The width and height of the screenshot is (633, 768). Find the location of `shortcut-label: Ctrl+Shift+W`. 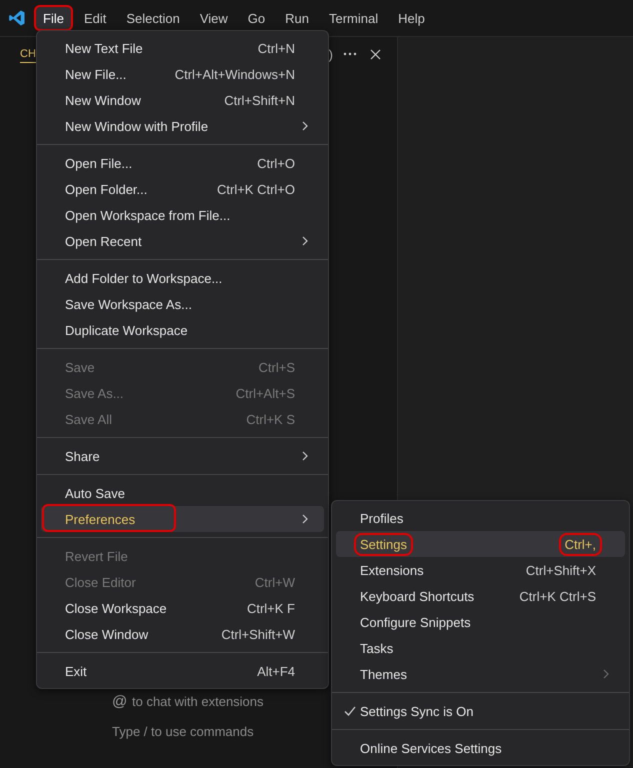

shortcut-label: Ctrl+Shift+W is located at coordinates (258, 635).